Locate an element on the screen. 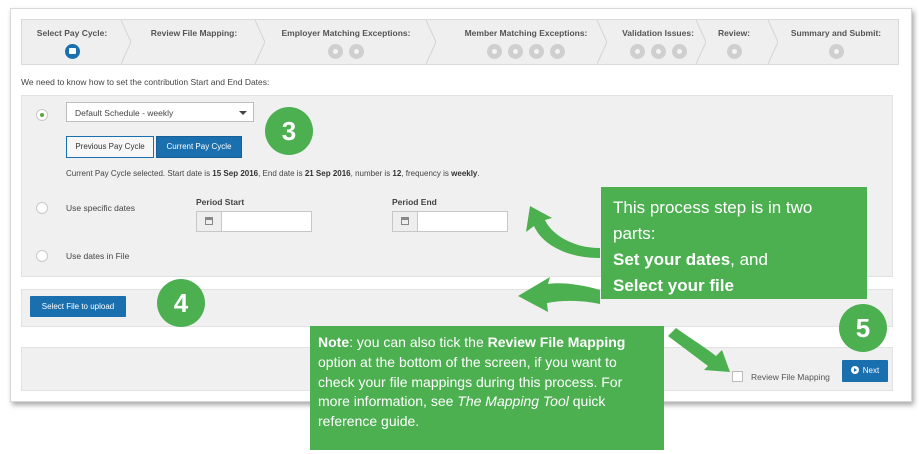  select-file-button: Select File to upload is located at coordinates (78, 306).